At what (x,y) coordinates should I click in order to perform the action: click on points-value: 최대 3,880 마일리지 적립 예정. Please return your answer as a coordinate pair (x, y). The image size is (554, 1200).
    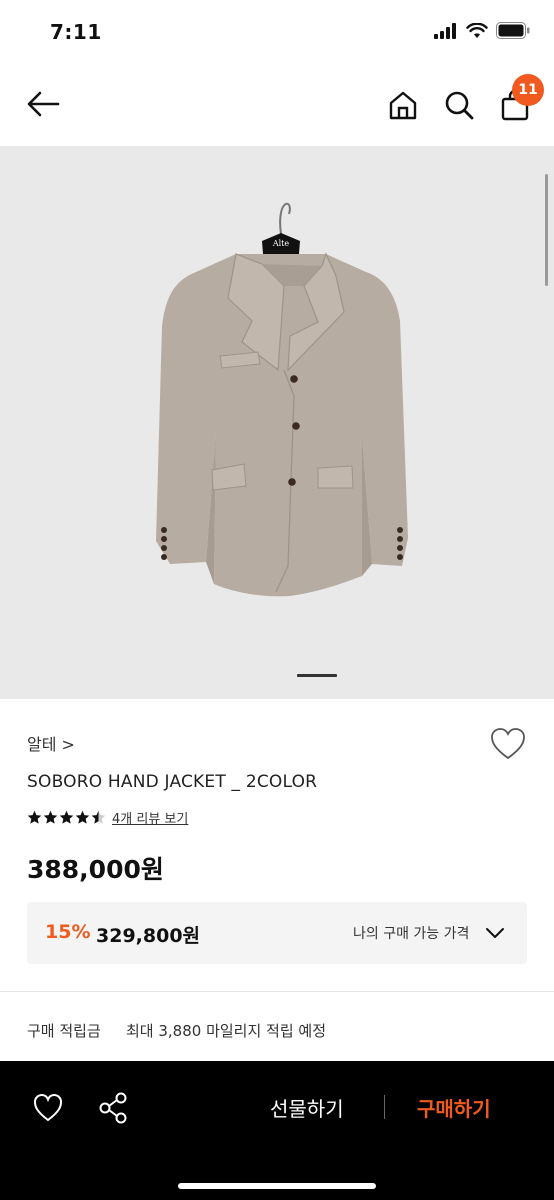
    Looking at the image, I should click on (226, 1031).